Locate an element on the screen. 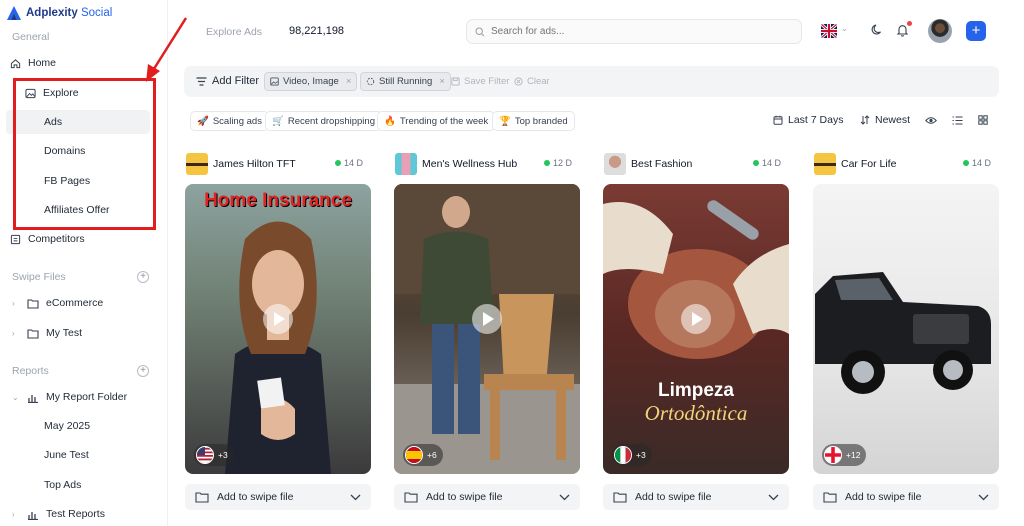 This screenshot has width=1024, height=526. section-label-swipe-files: Swipe Files is located at coordinates (39, 277).